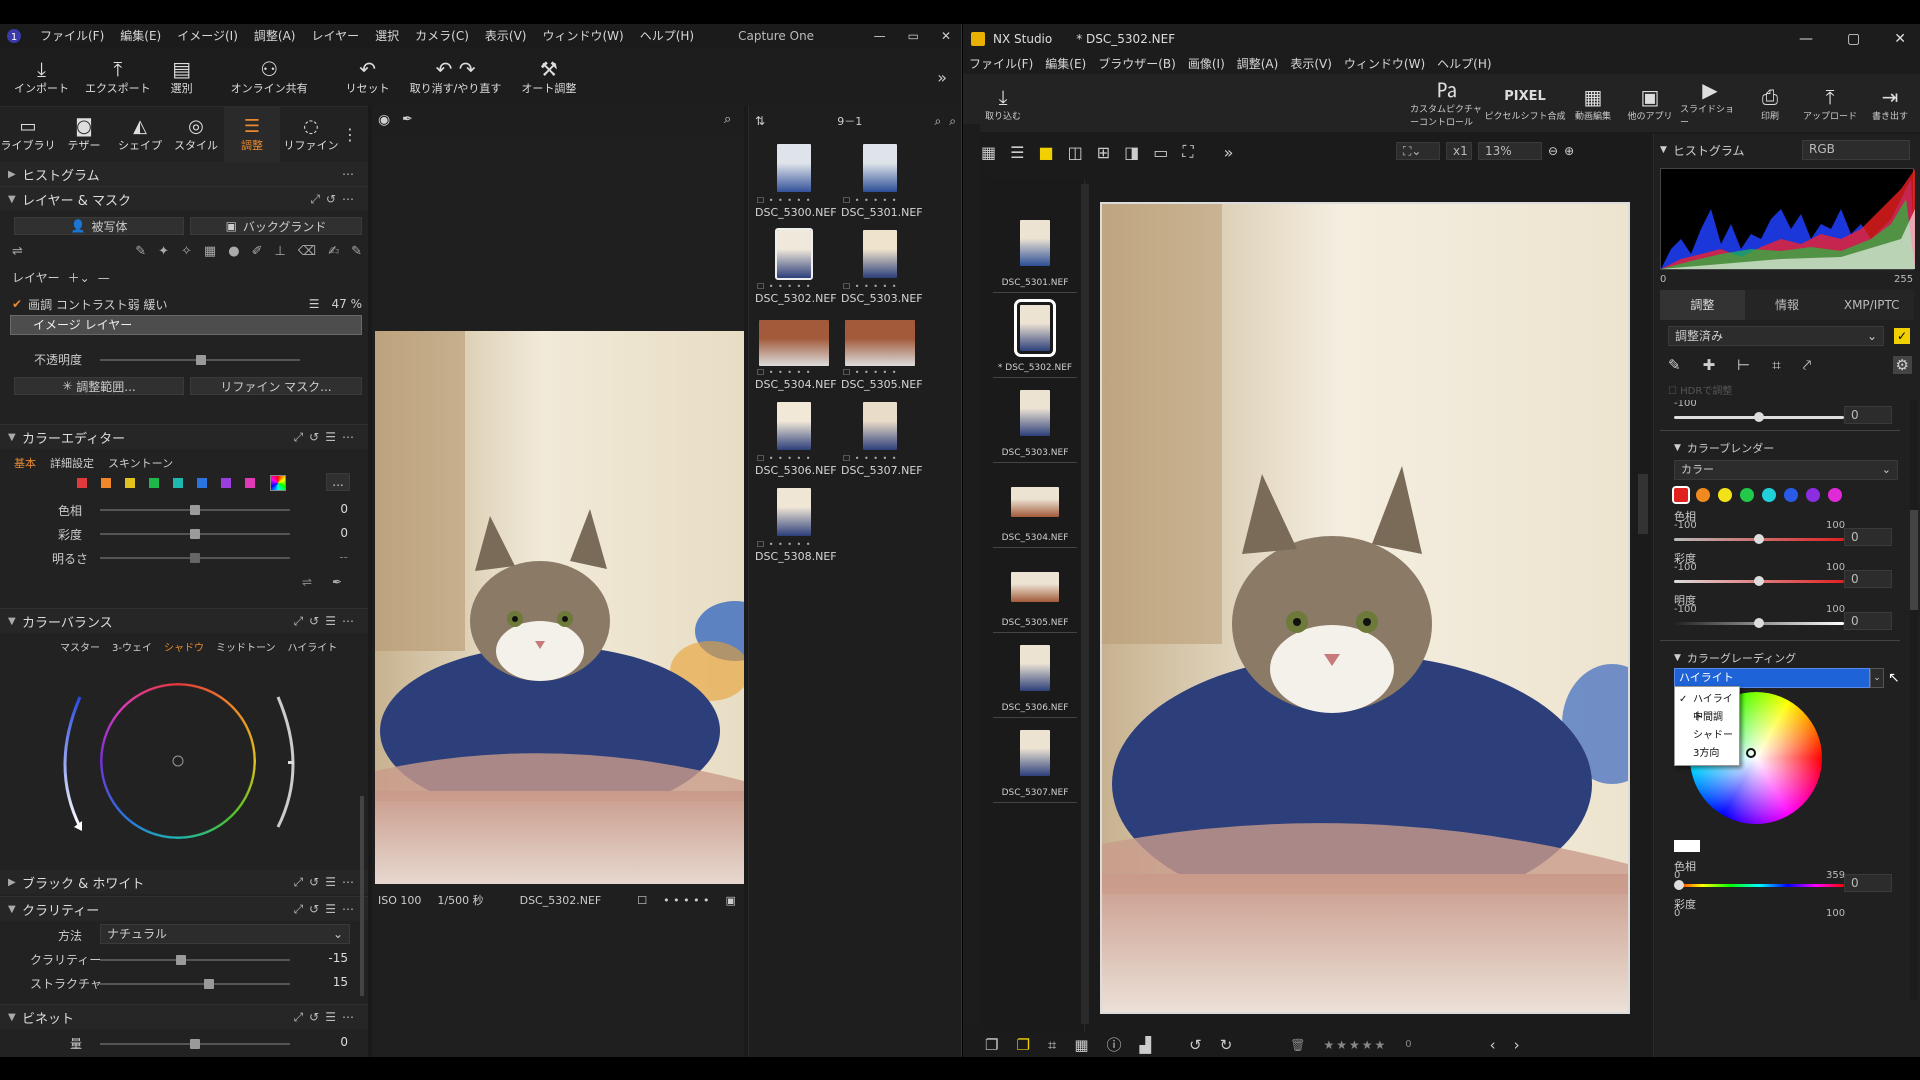  What do you see at coordinates (312, 646) in the screenshot?
I see `tab-highlight: ハイライト` at bounding box center [312, 646].